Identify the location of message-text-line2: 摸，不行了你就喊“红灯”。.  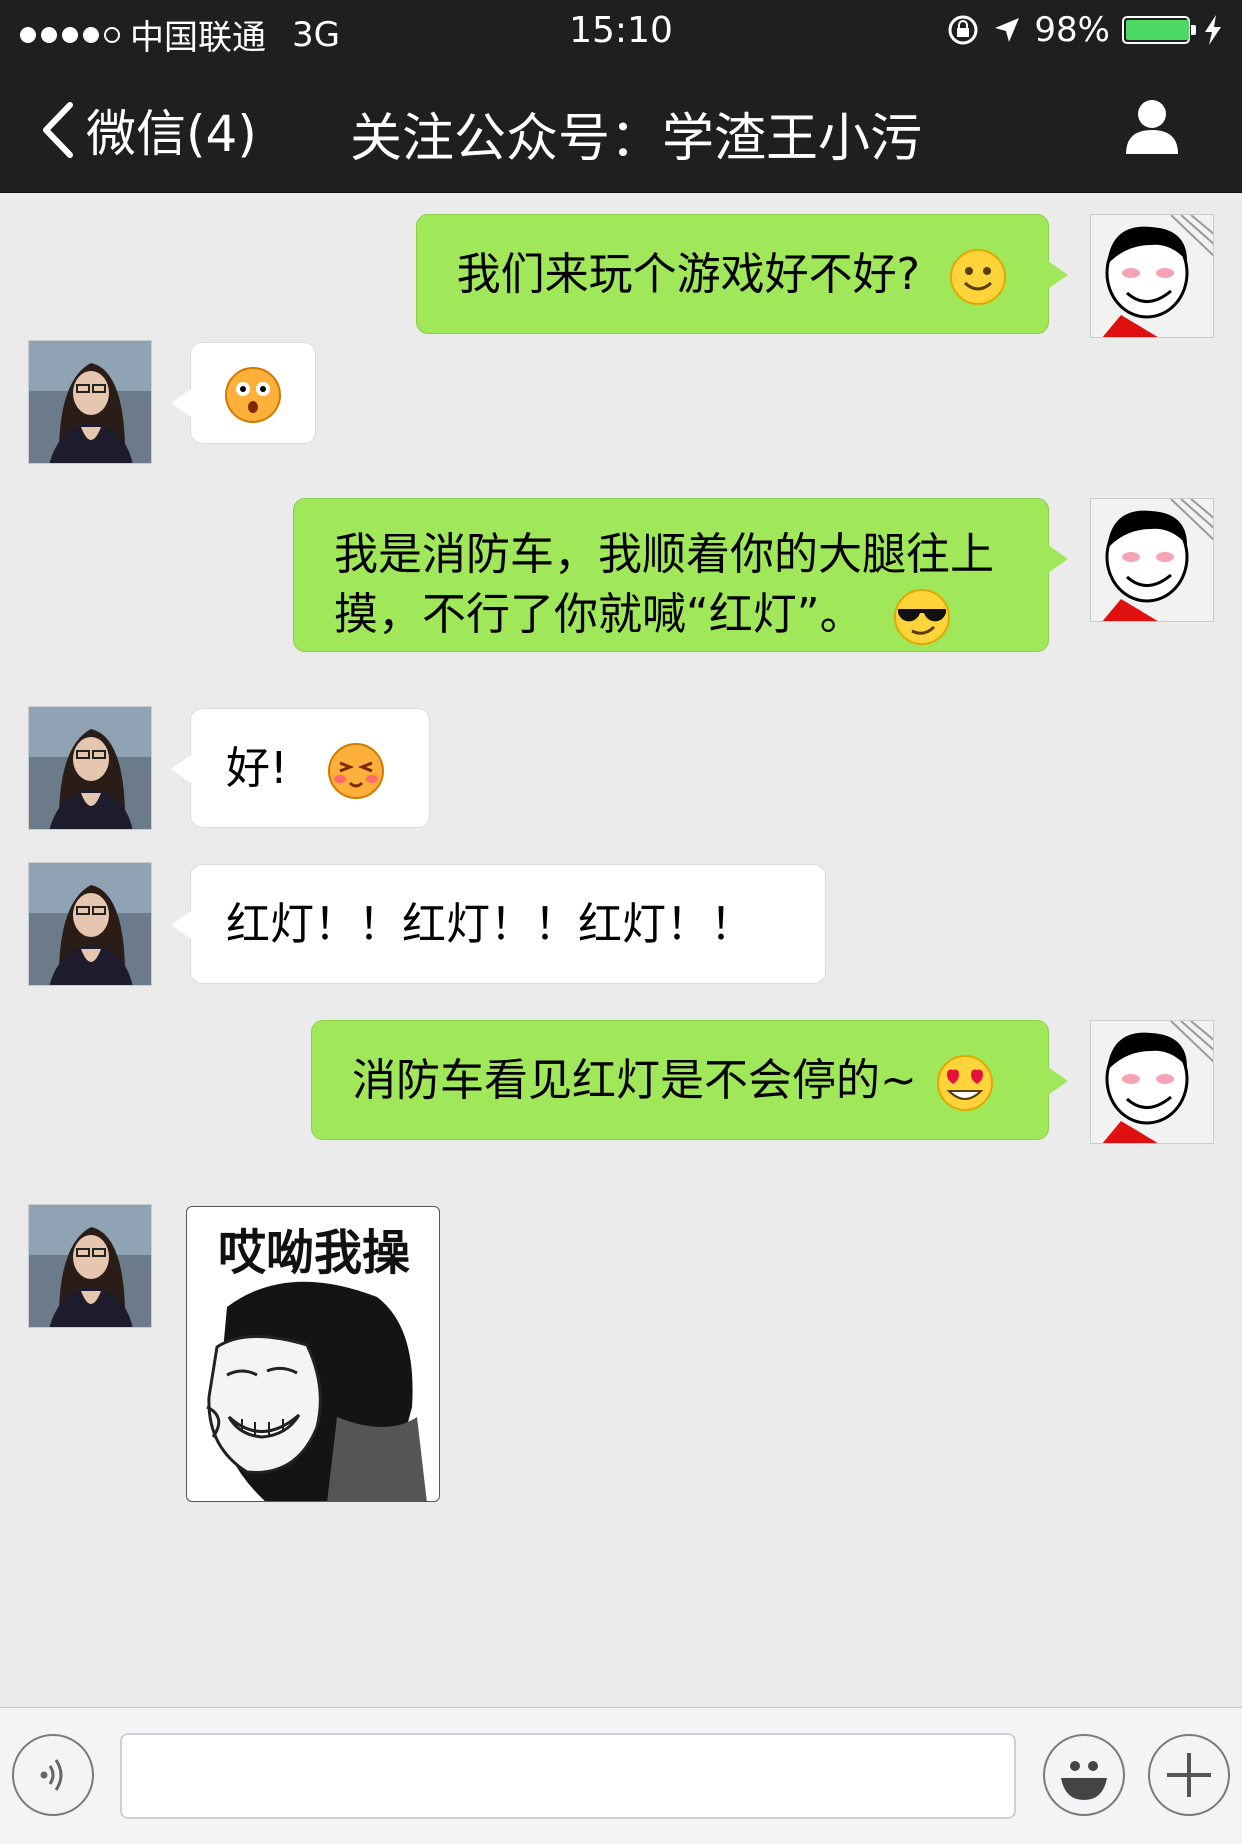
(599, 614).